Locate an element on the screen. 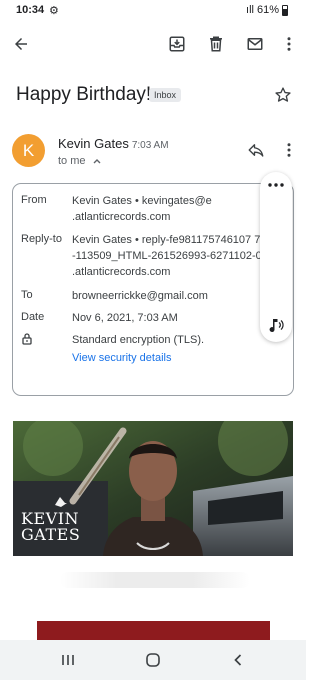 The width and height of the screenshot is (320, 680). email-toolbar is located at coordinates (153, 45).